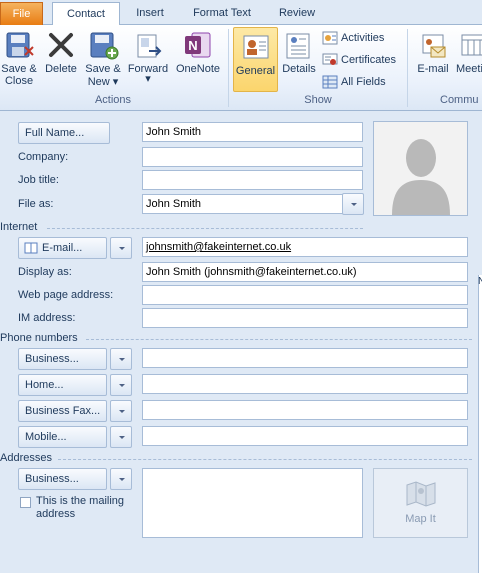 This screenshot has width=482, height=573. What do you see at coordinates (480, 281) in the screenshot?
I see `notes-panel-letter: N` at bounding box center [480, 281].